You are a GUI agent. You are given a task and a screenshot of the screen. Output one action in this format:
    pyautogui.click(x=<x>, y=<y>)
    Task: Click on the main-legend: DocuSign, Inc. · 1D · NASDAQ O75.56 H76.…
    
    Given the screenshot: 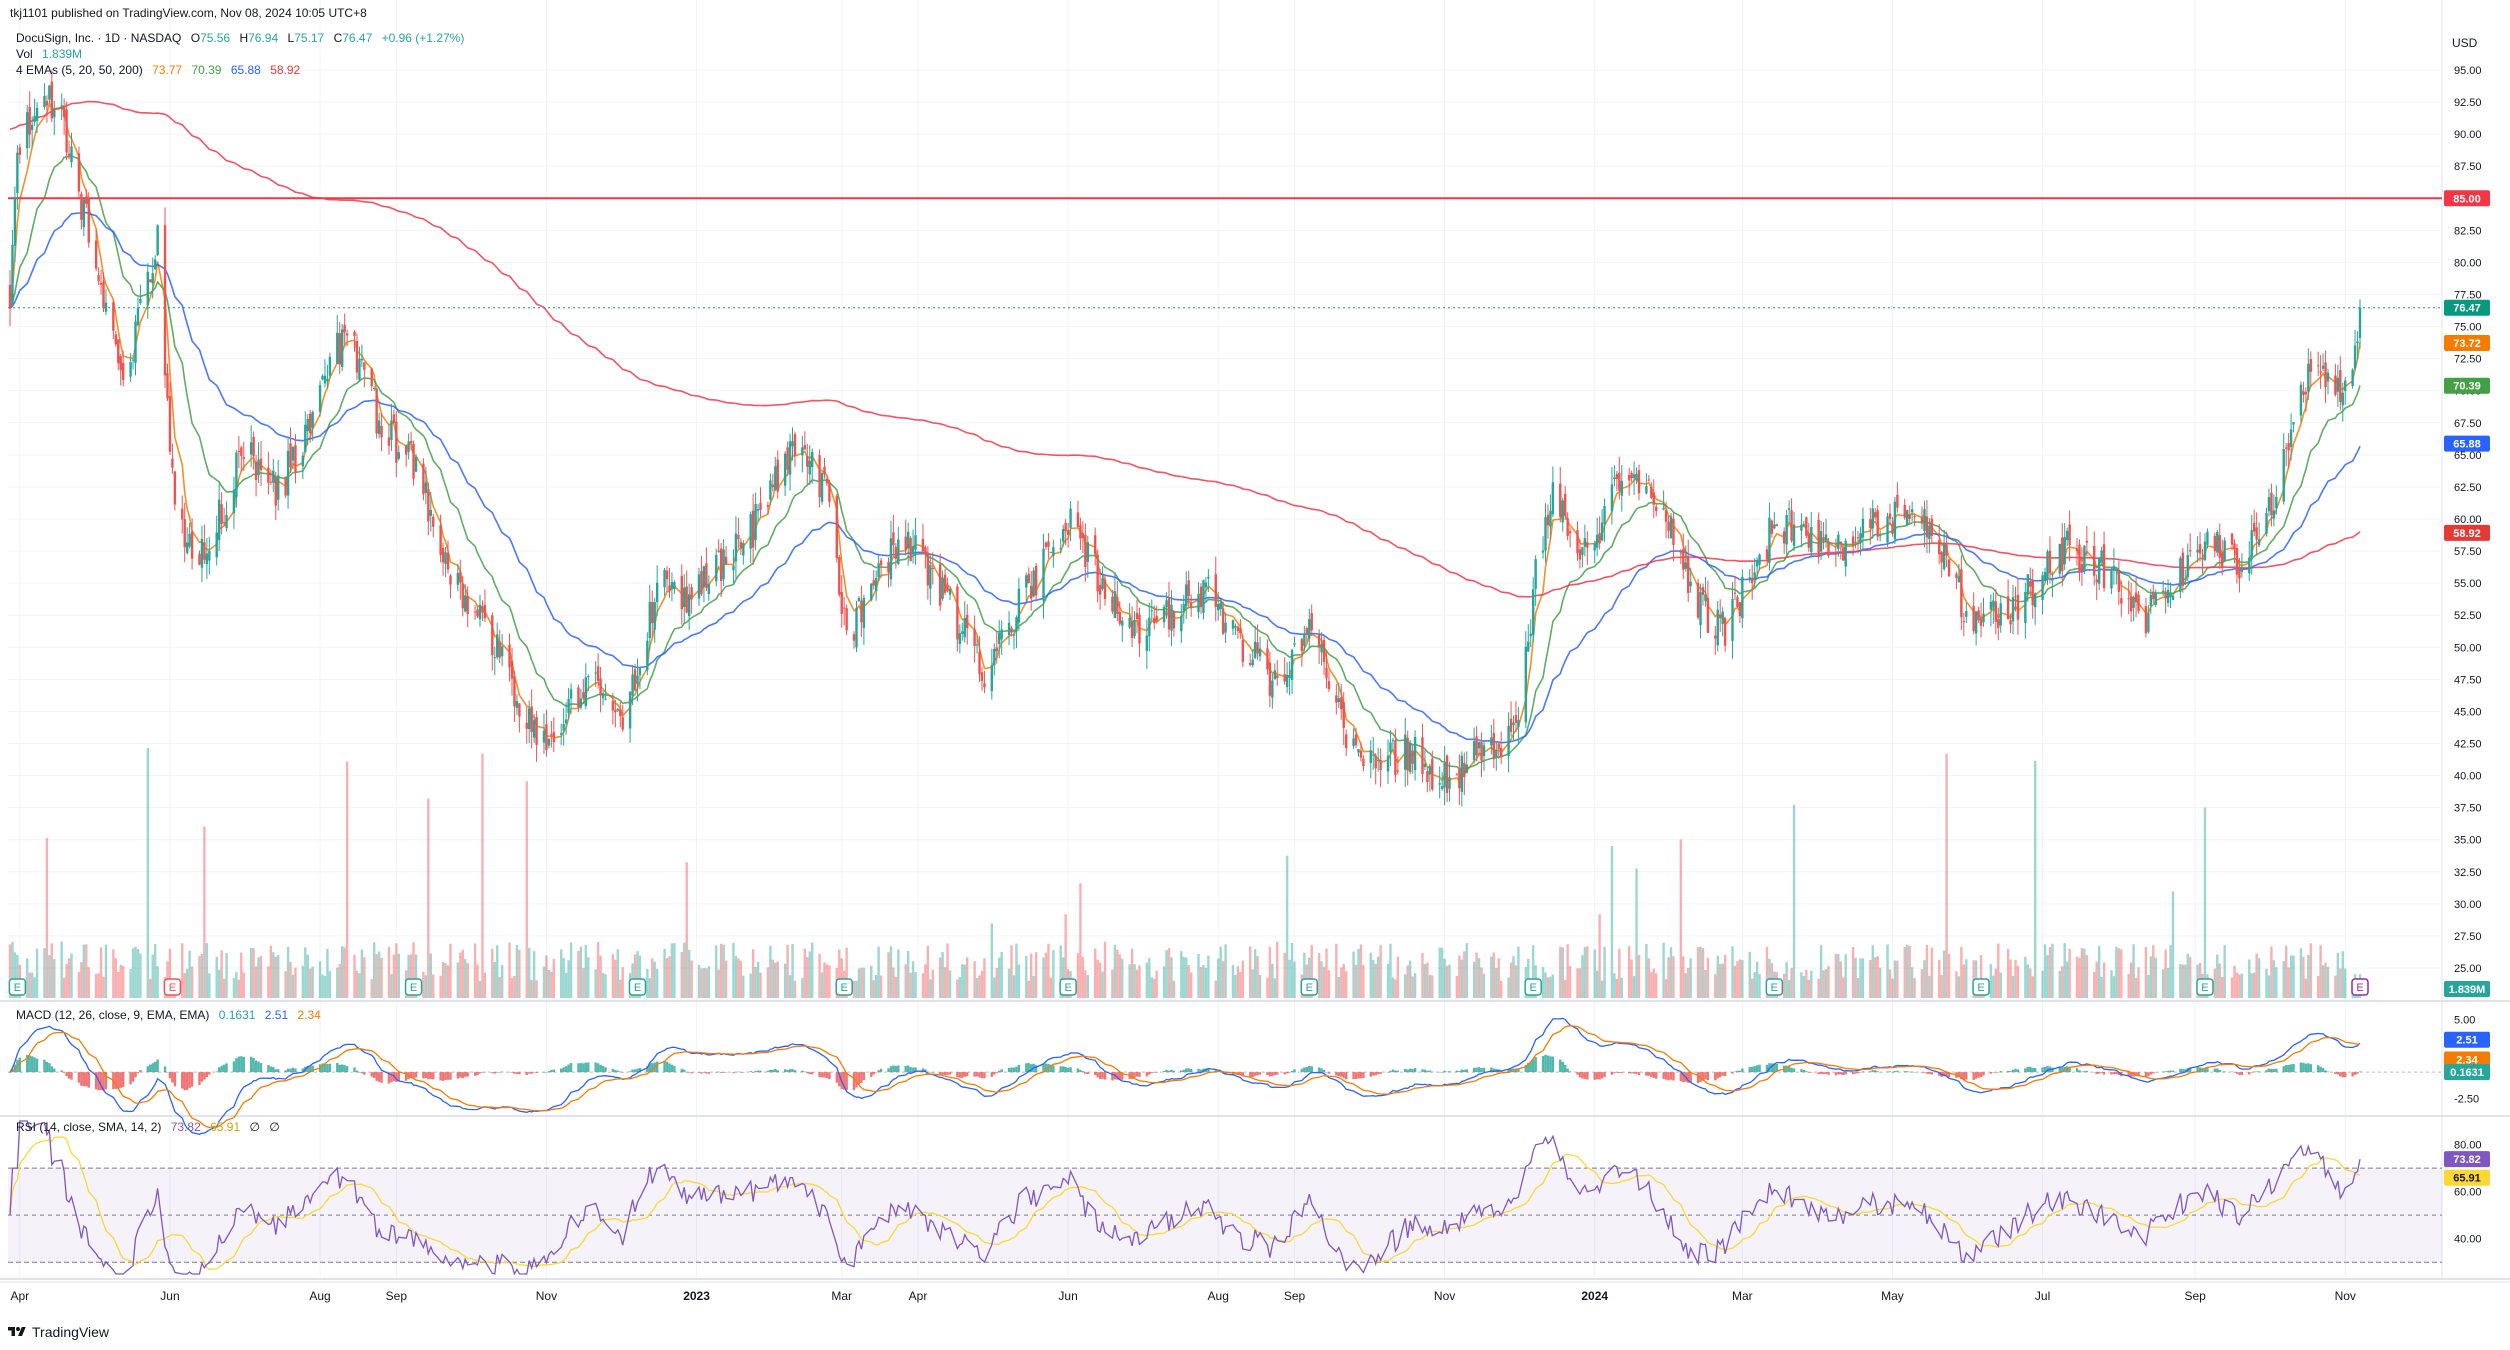 What is the action you would take?
    pyautogui.click(x=240, y=54)
    